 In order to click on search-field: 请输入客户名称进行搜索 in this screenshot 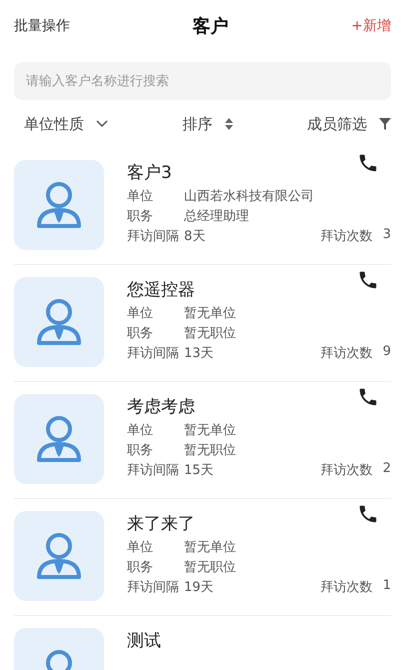, I will do `click(202, 81)`.